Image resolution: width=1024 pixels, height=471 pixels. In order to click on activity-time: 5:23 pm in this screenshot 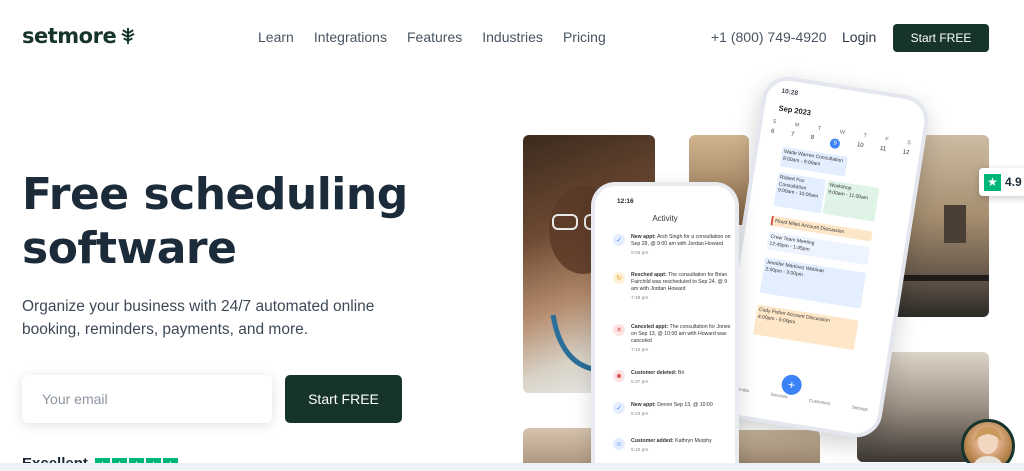, I will do `click(640, 414)`.